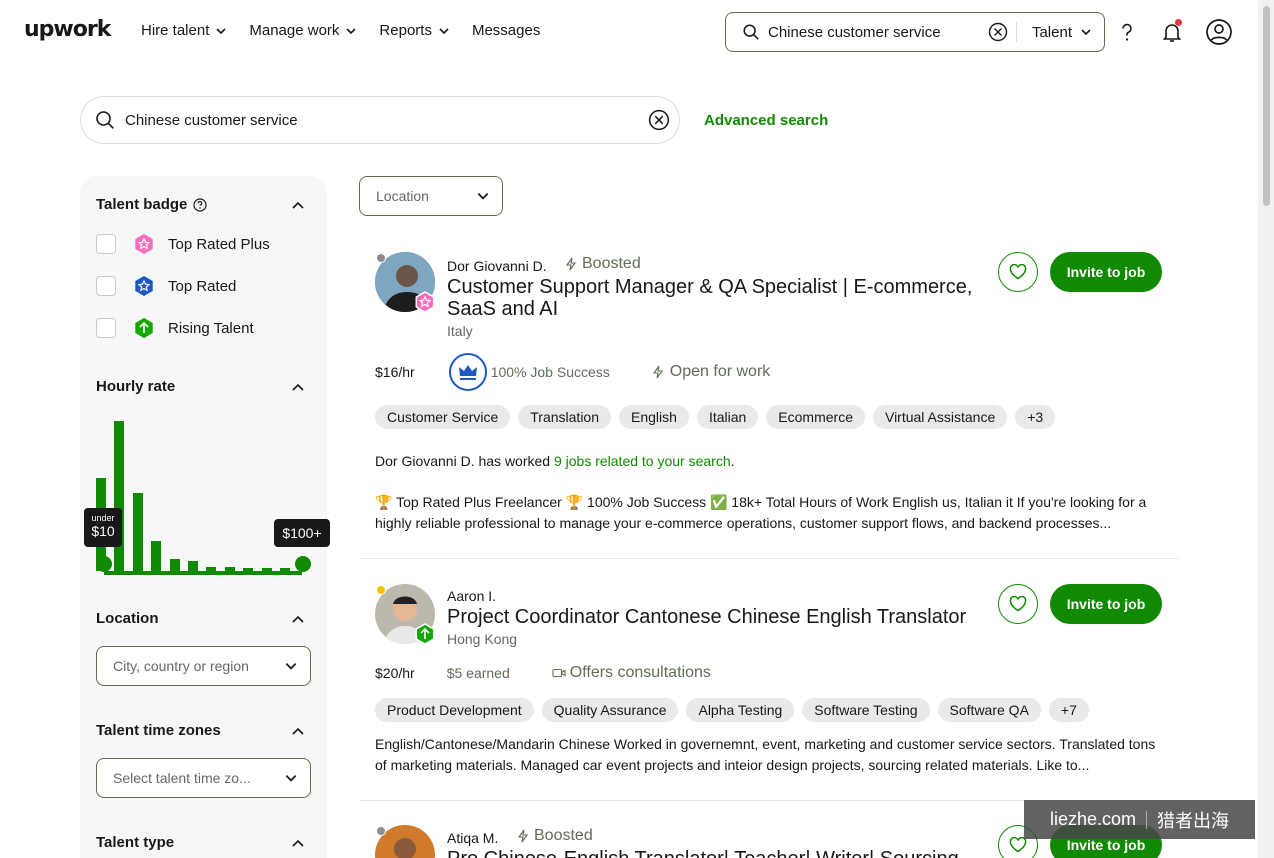 The width and height of the screenshot is (1274, 858). Describe the element at coordinates (1219, 32) in the screenshot. I see `user-avatar-icon` at that location.